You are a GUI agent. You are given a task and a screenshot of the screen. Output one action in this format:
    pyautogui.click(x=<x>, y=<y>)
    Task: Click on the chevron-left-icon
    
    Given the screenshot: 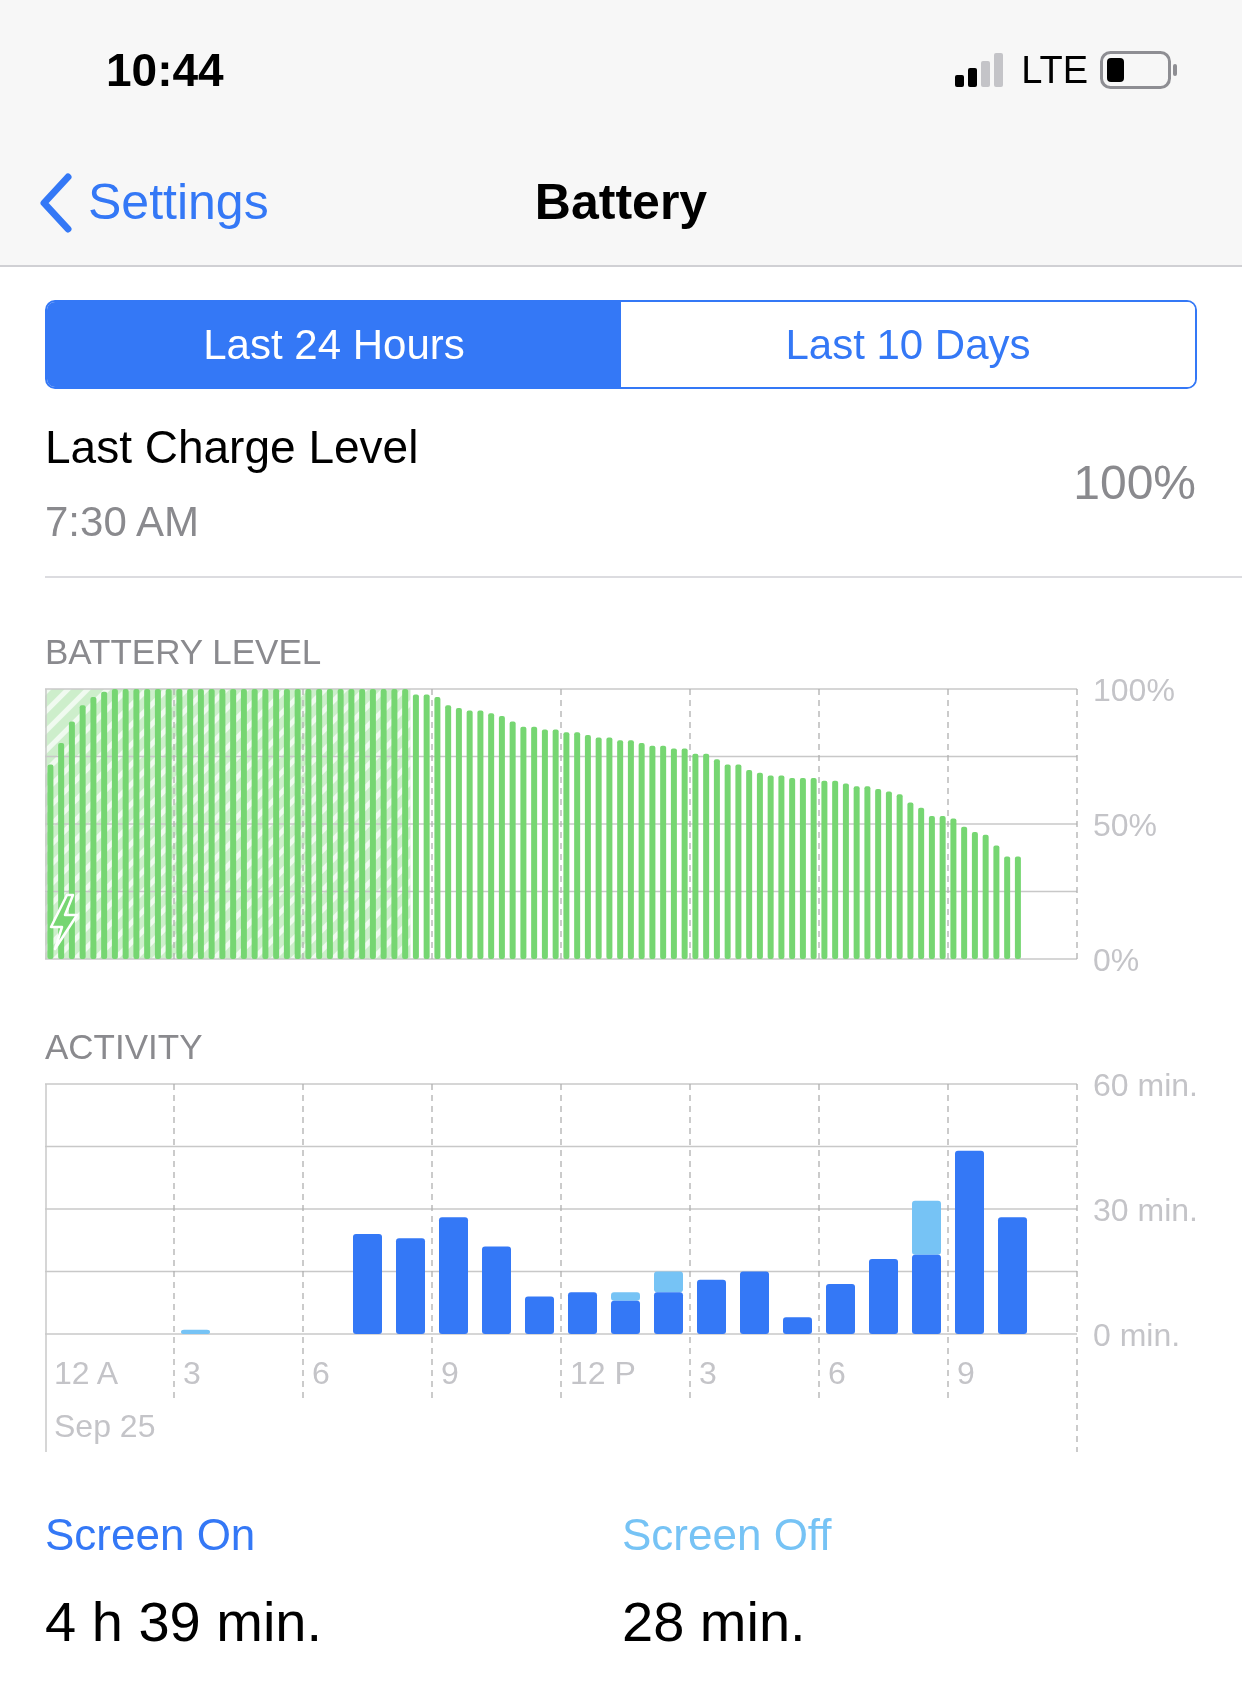 What is the action you would take?
    pyautogui.click(x=55, y=202)
    